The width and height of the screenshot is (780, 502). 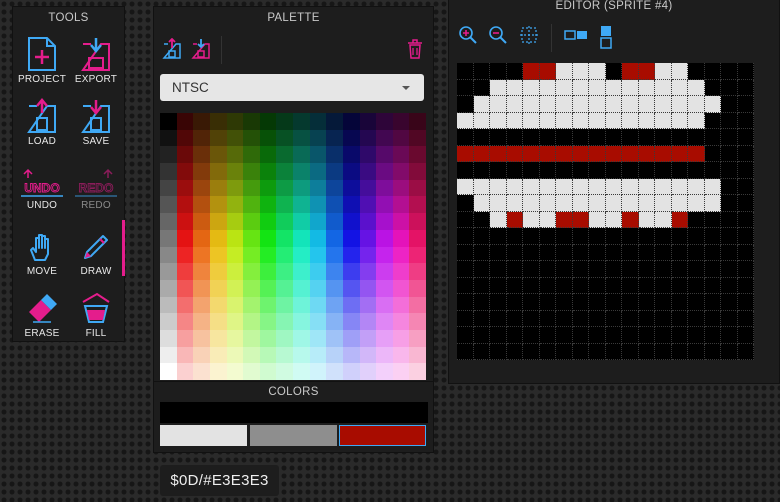 I want to click on zoom-in-button, so click(x=468, y=36).